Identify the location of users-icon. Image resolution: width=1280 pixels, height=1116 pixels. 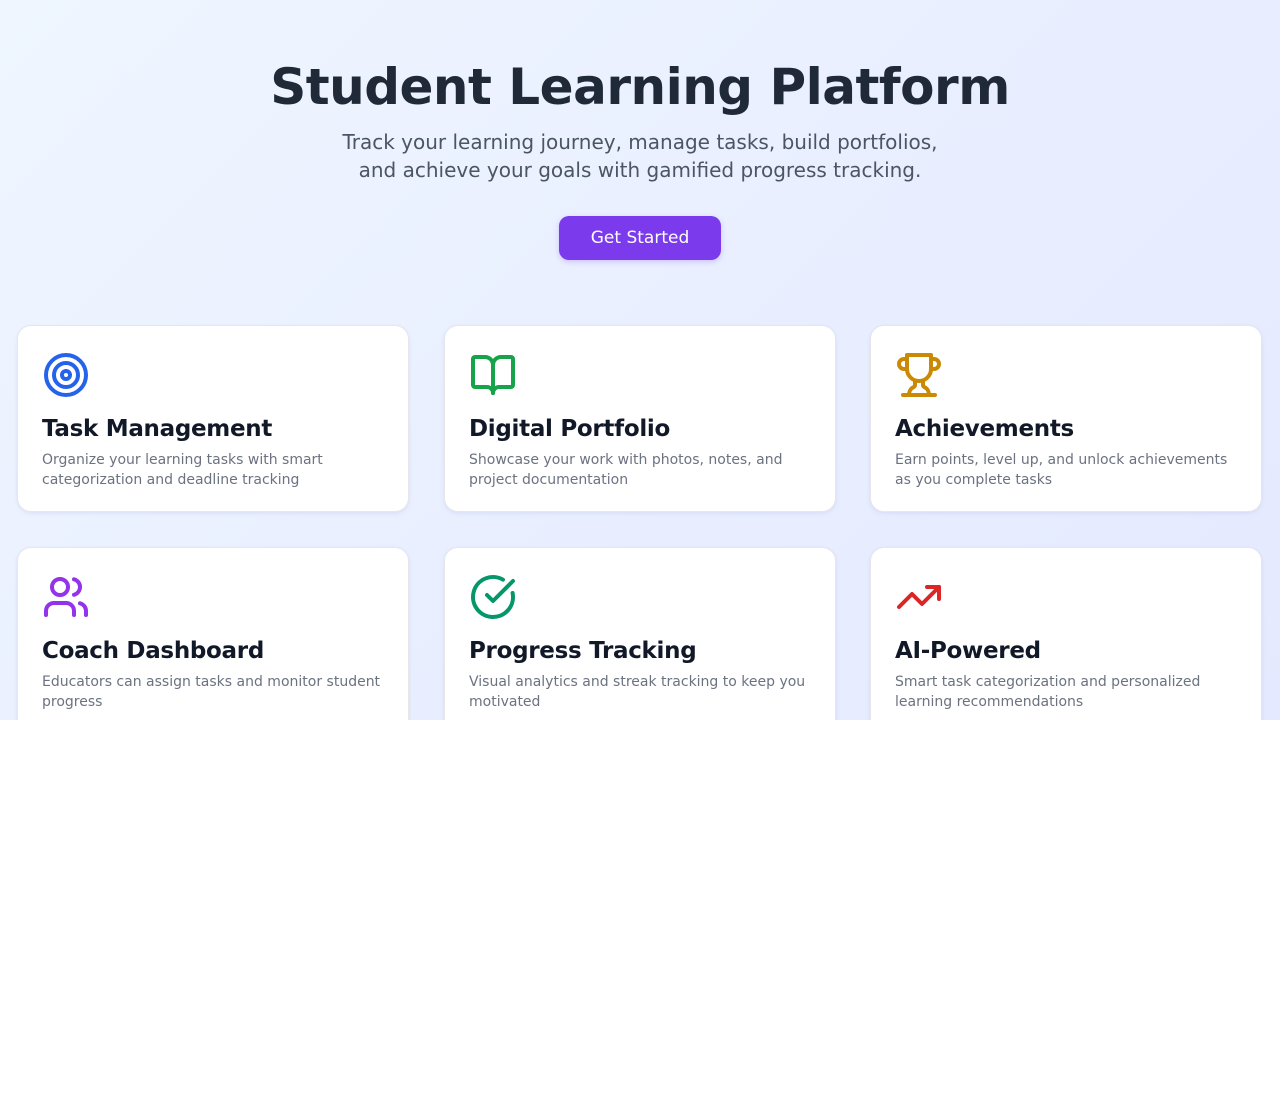
(66, 597).